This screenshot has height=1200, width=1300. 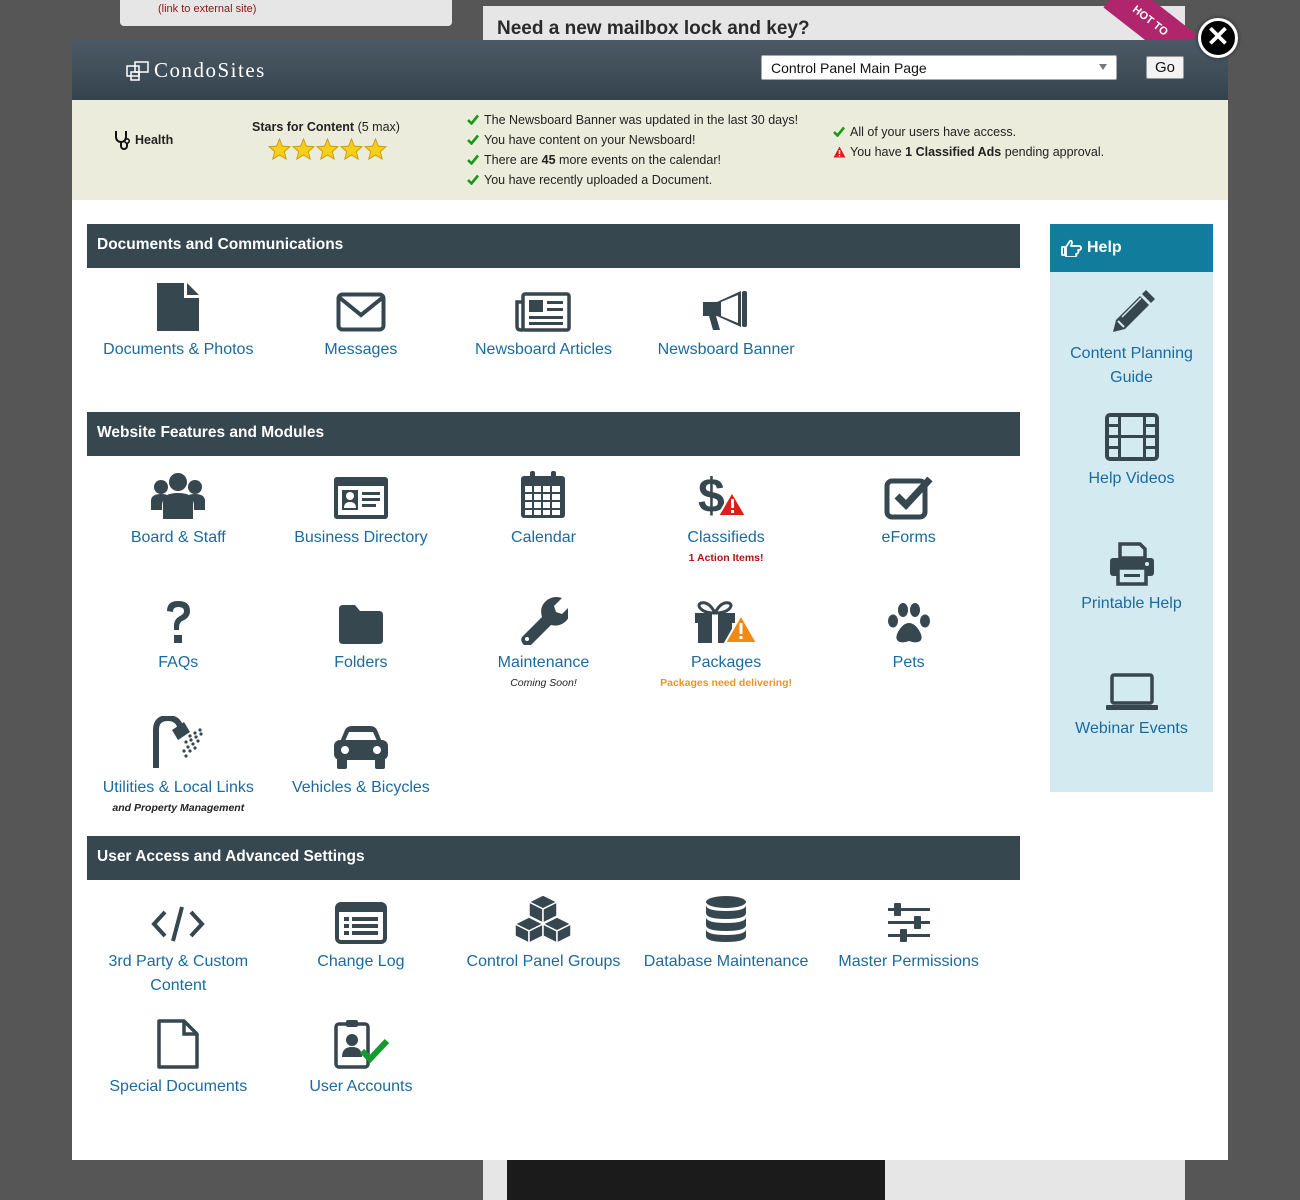 I want to click on tile-label: Utilities & Local Links, so click(x=178, y=788).